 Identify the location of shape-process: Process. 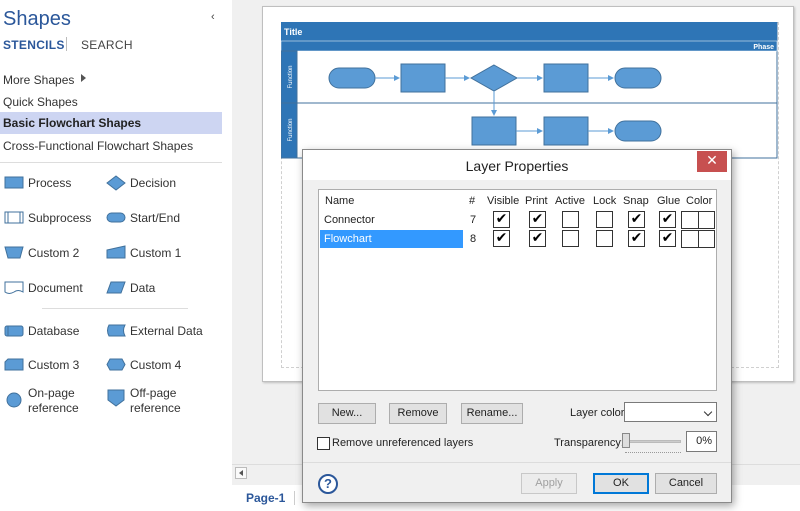
(55, 183).